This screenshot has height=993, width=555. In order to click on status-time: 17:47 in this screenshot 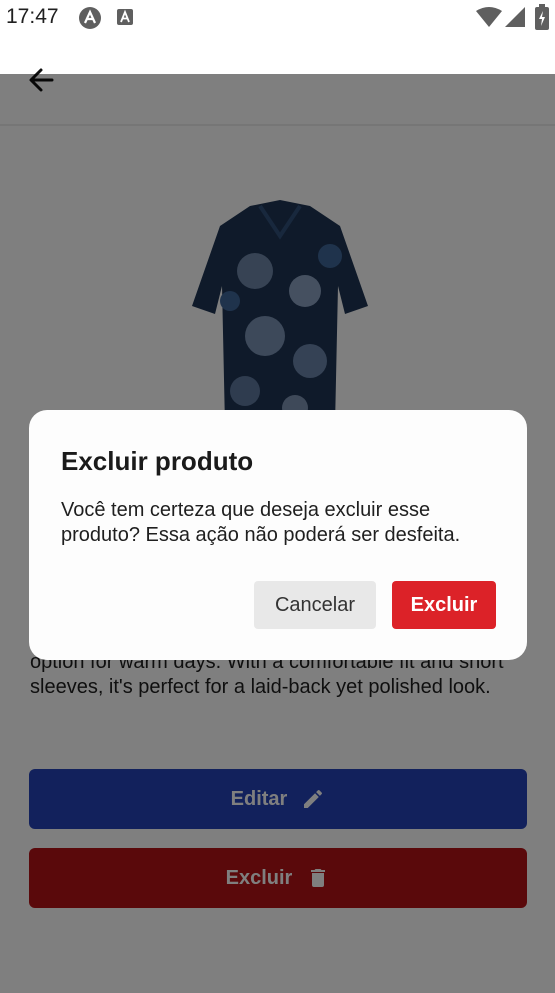, I will do `click(32, 16)`.